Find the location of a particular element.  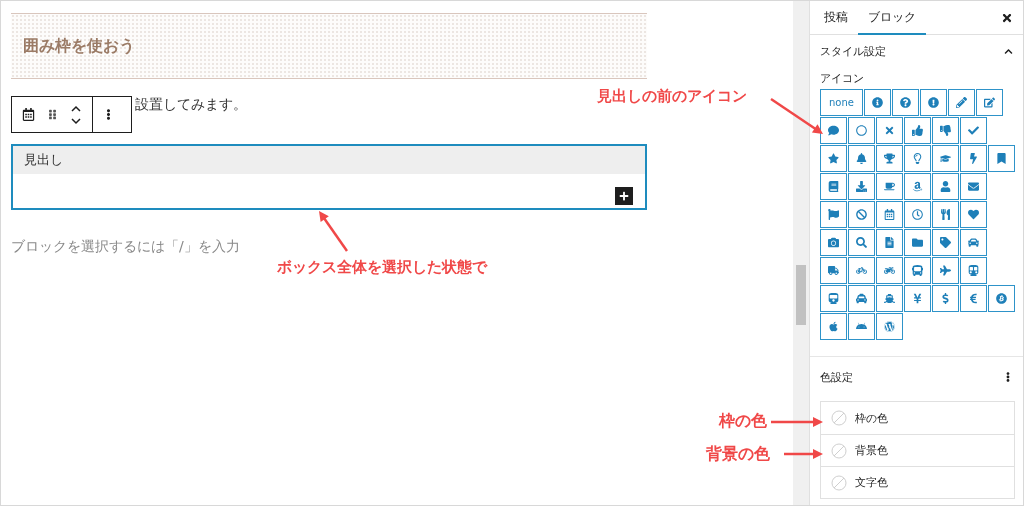

scrollbar is located at coordinates (801, 253).